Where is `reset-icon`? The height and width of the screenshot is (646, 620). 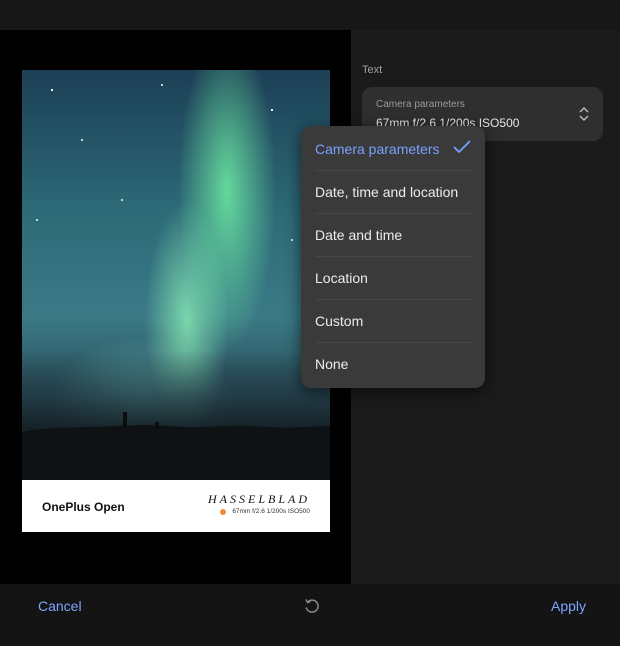 reset-icon is located at coordinates (312, 606).